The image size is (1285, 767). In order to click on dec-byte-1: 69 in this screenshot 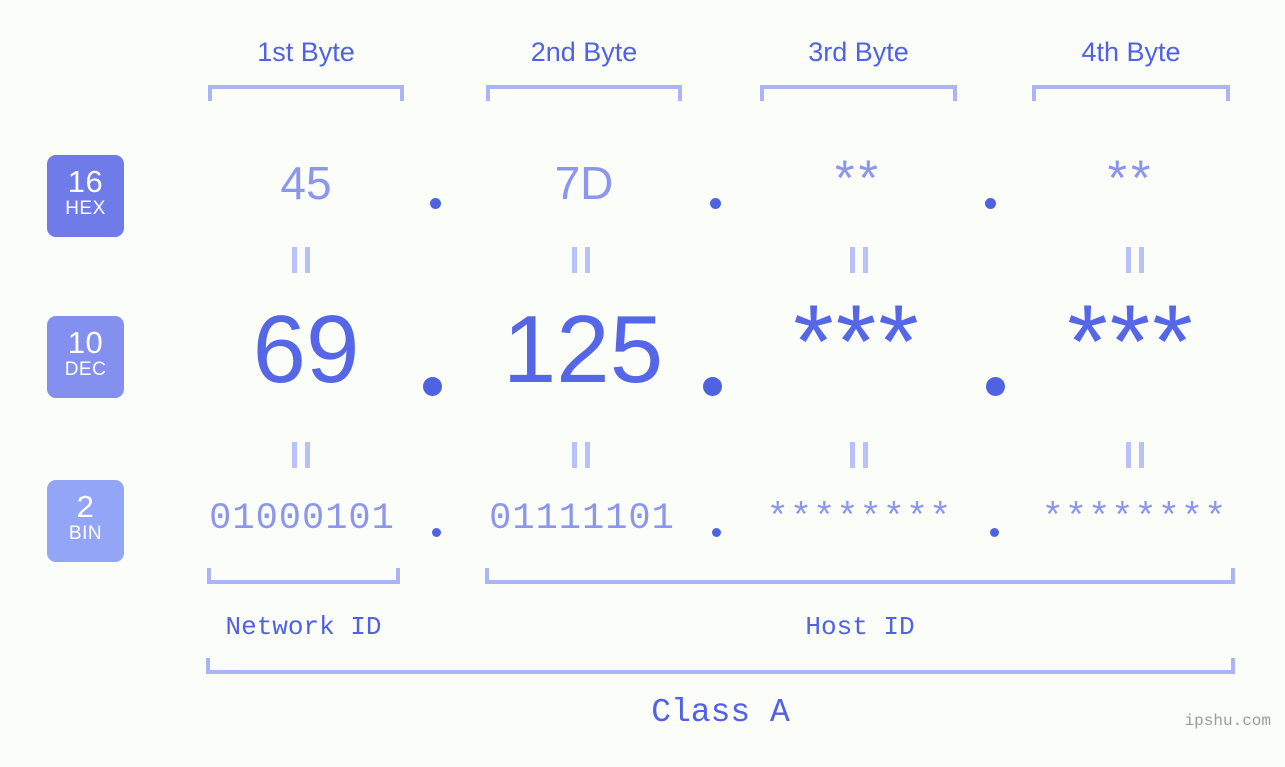, I will do `click(306, 349)`.